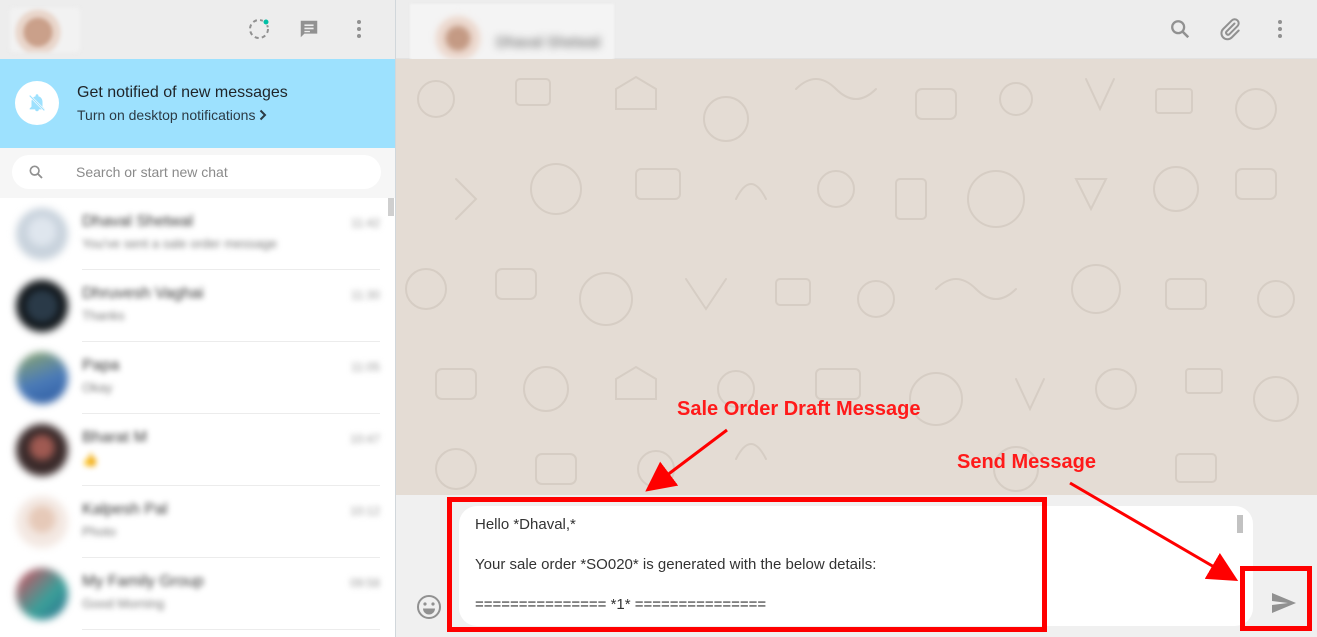 The height and width of the screenshot is (637, 1317). Describe the element at coordinates (231, 629) in the screenshot. I see `divider` at that location.